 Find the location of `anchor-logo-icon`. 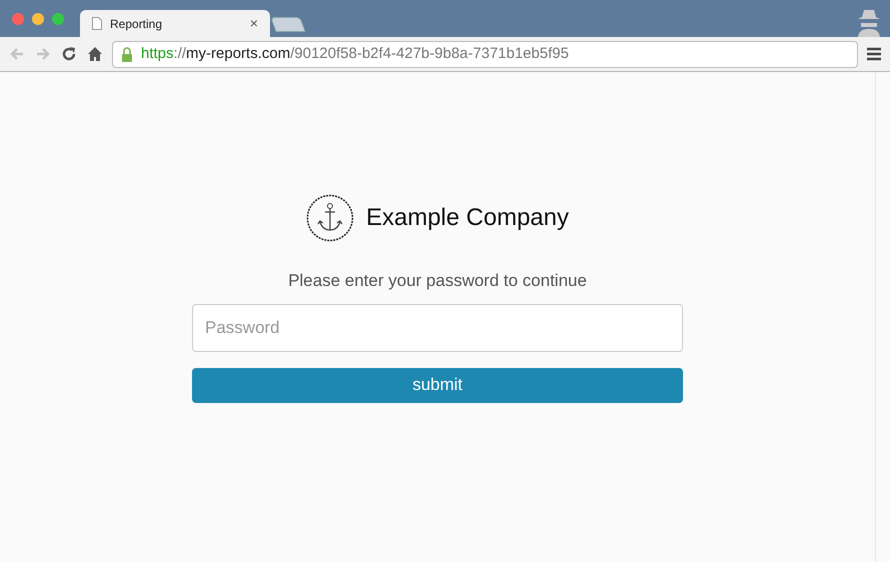

anchor-logo-icon is located at coordinates (330, 218).